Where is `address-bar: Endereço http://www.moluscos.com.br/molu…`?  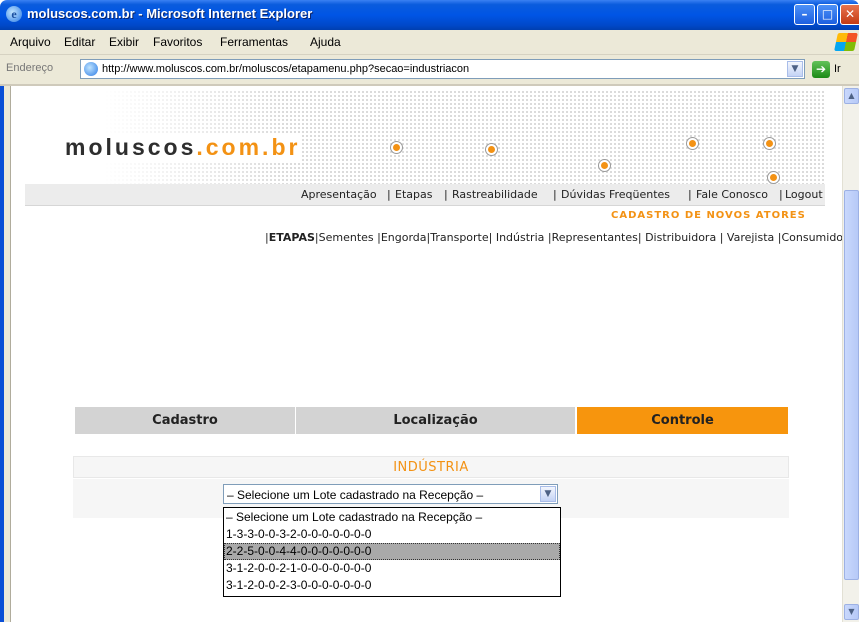
address-bar: Endereço http://www.moluscos.com.br/molu… is located at coordinates (429, 70).